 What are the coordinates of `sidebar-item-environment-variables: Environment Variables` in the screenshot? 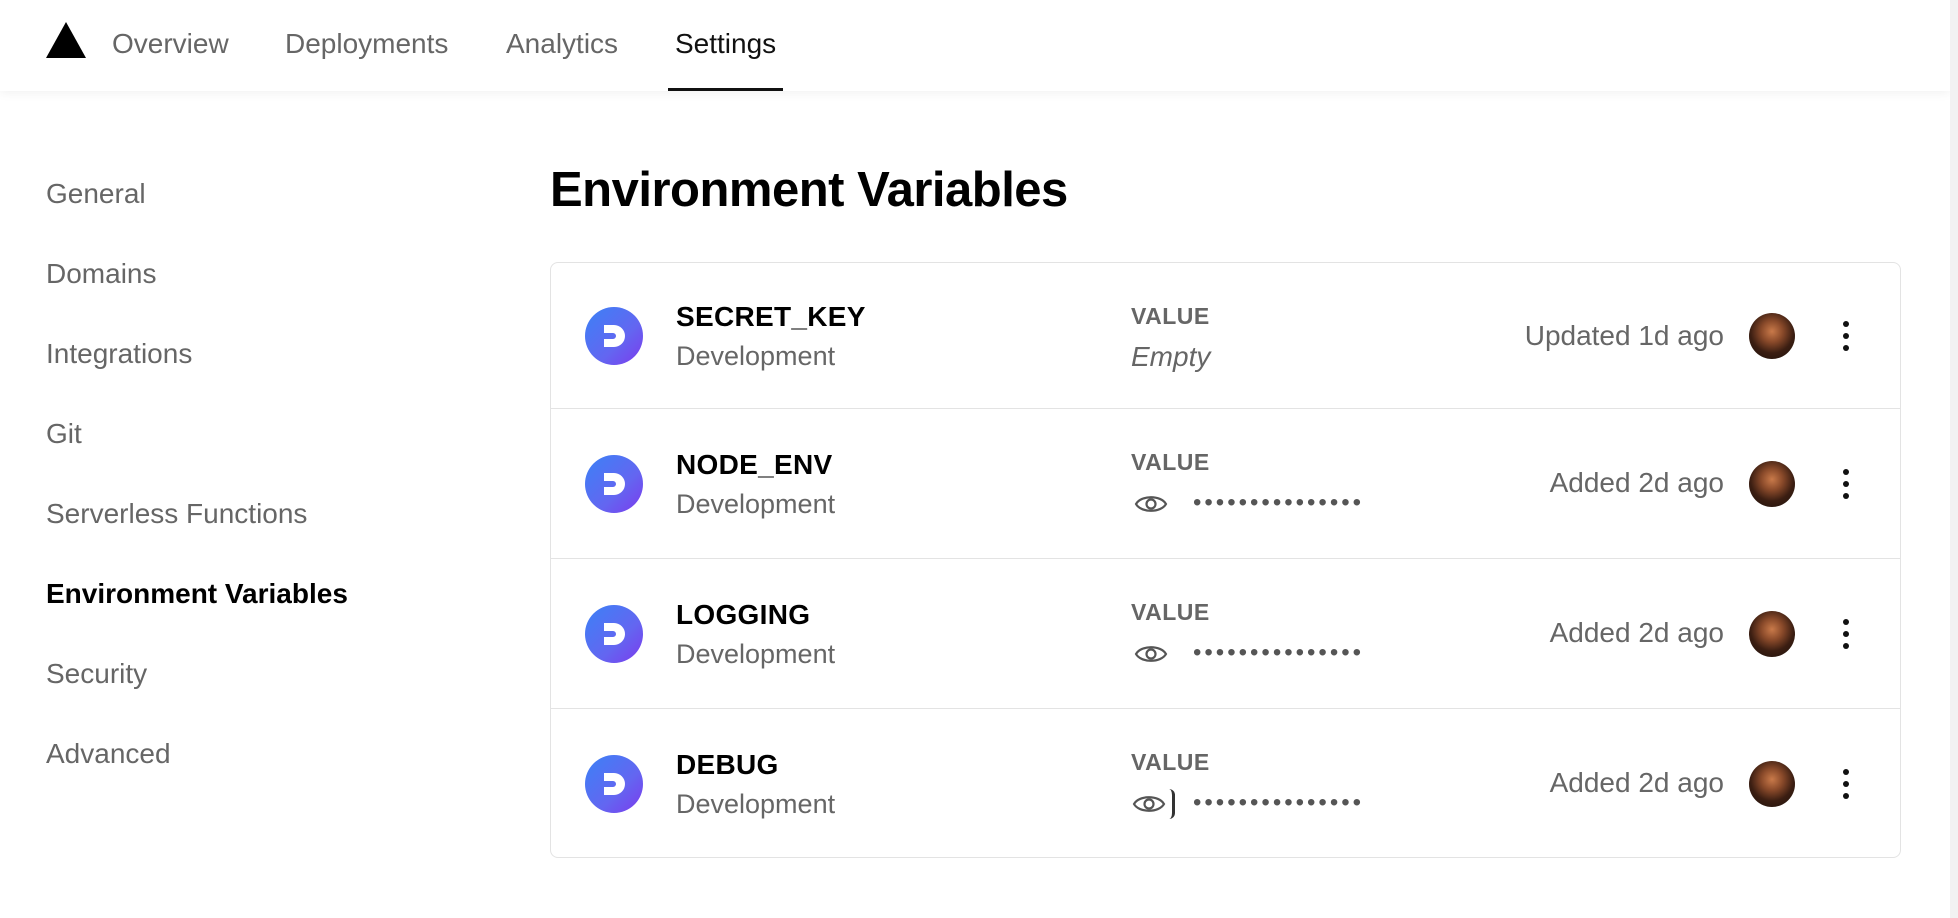 It's located at (197, 594).